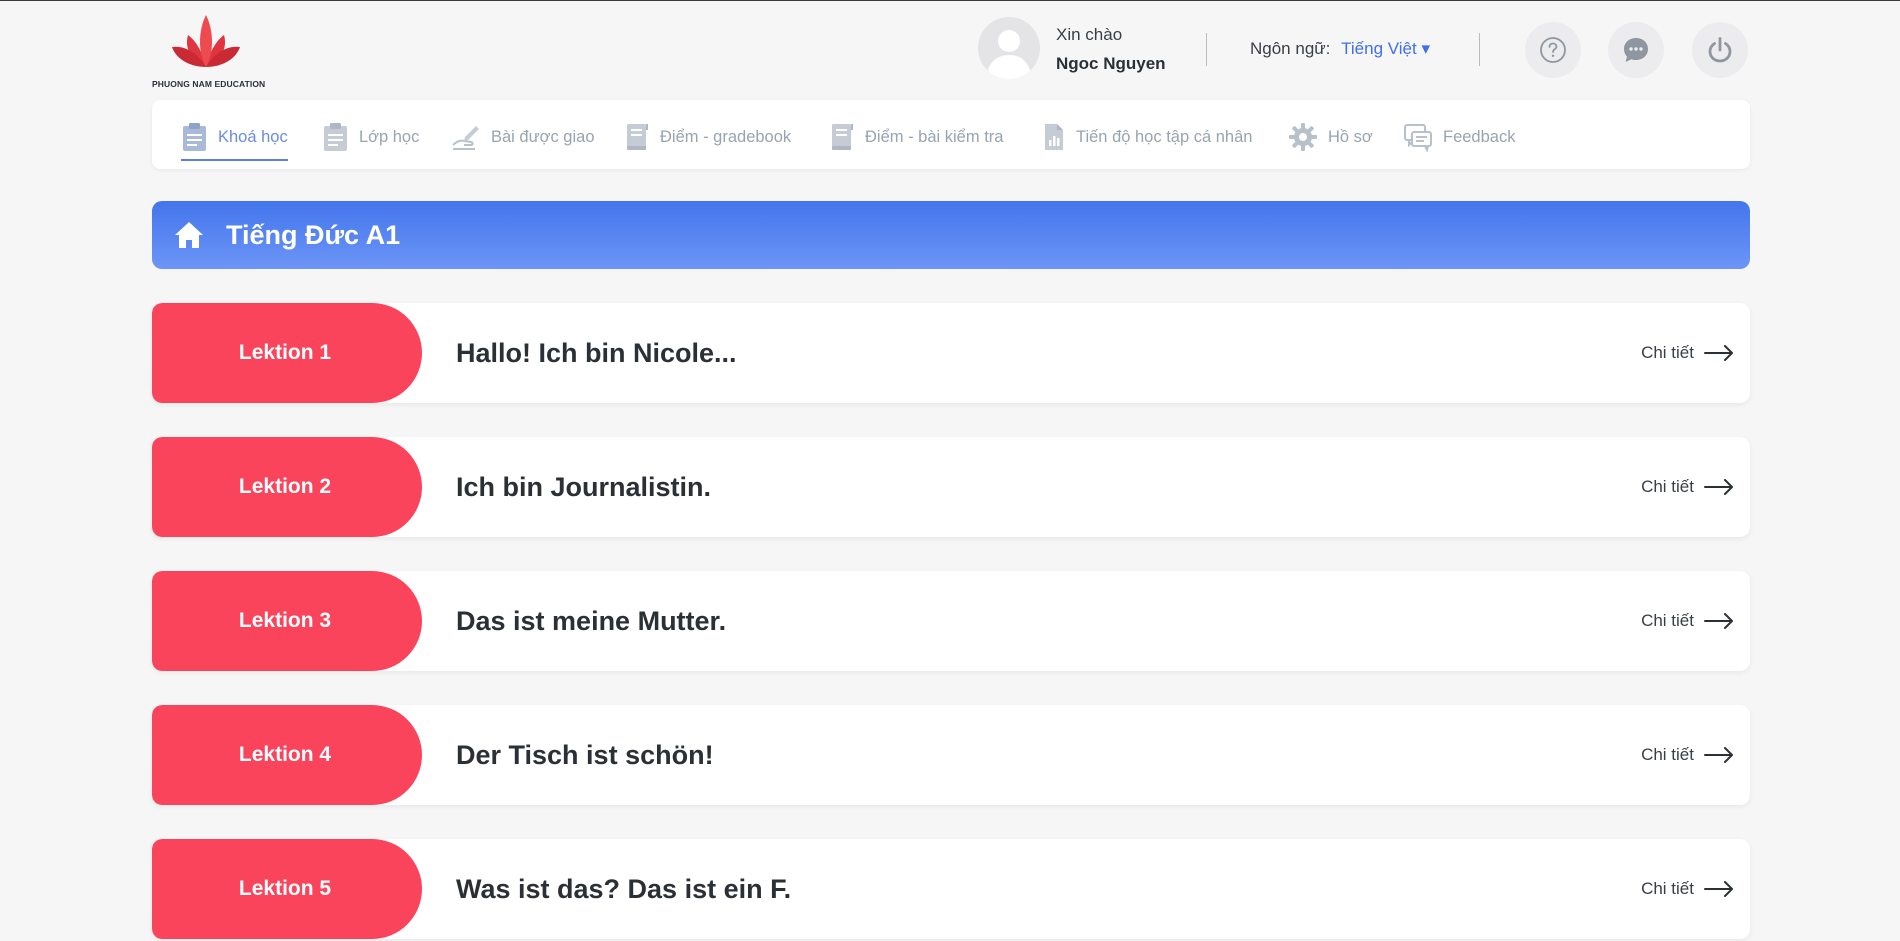 This screenshot has width=1900, height=941. Describe the element at coordinates (313, 234) in the screenshot. I see `course-title: Tiếng Đức A1` at that location.